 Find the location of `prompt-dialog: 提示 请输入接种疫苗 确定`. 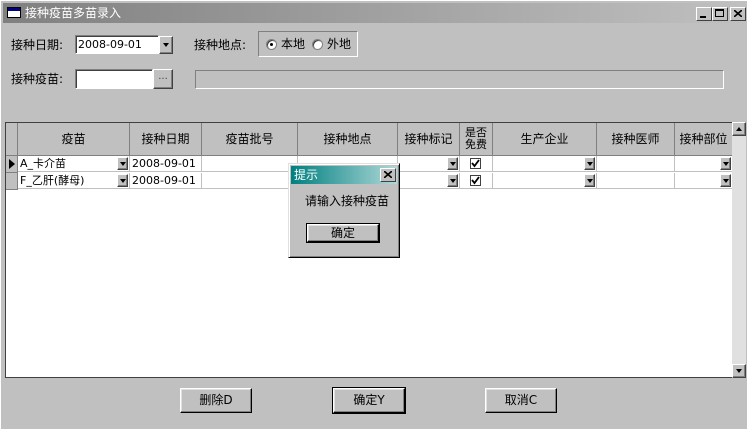

prompt-dialog: 提示 请输入接种疫苗 确定 is located at coordinates (344, 210).